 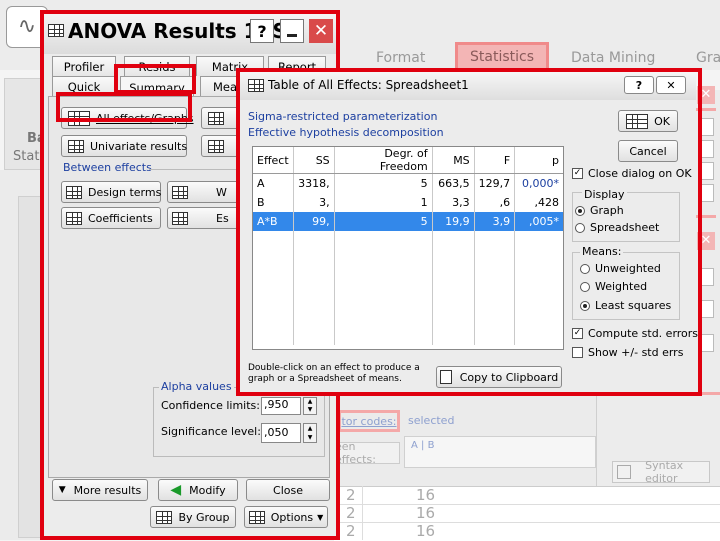 I want to click on bg-faded-frame-bottom, so click(x=521, y=443).